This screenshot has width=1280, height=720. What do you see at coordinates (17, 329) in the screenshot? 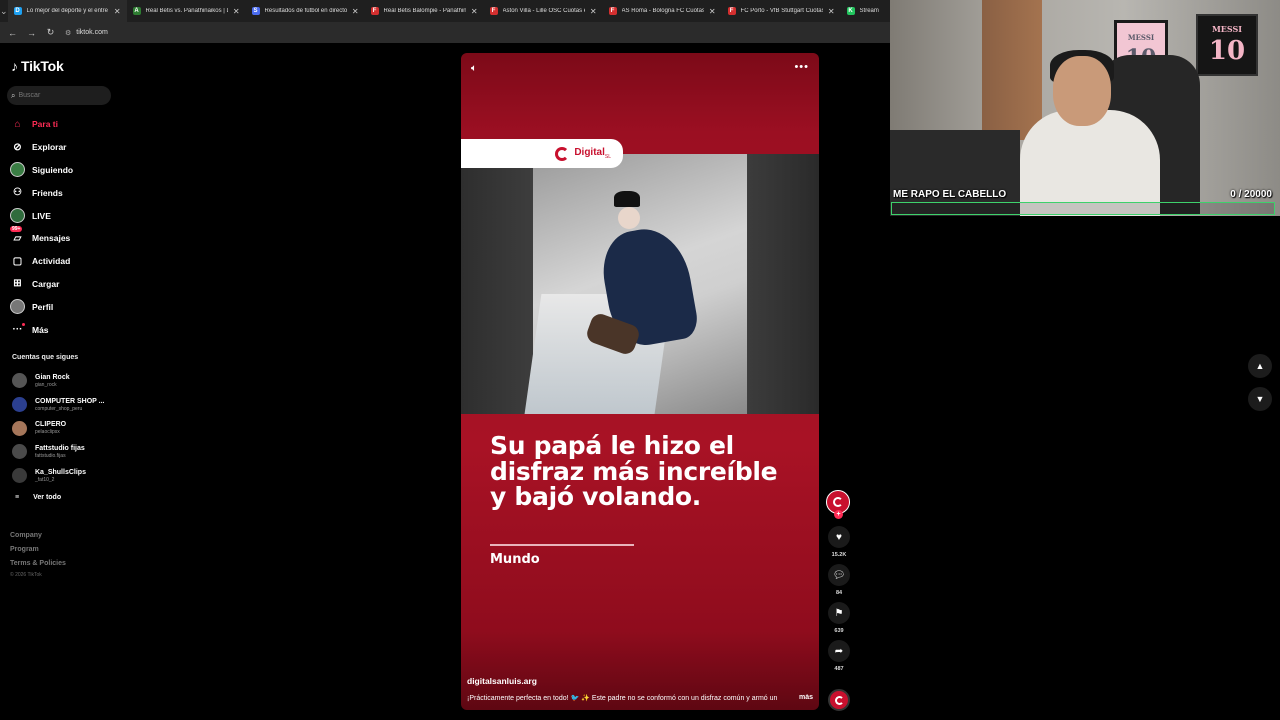
I see `more-icon: ···` at bounding box center [17, 329].